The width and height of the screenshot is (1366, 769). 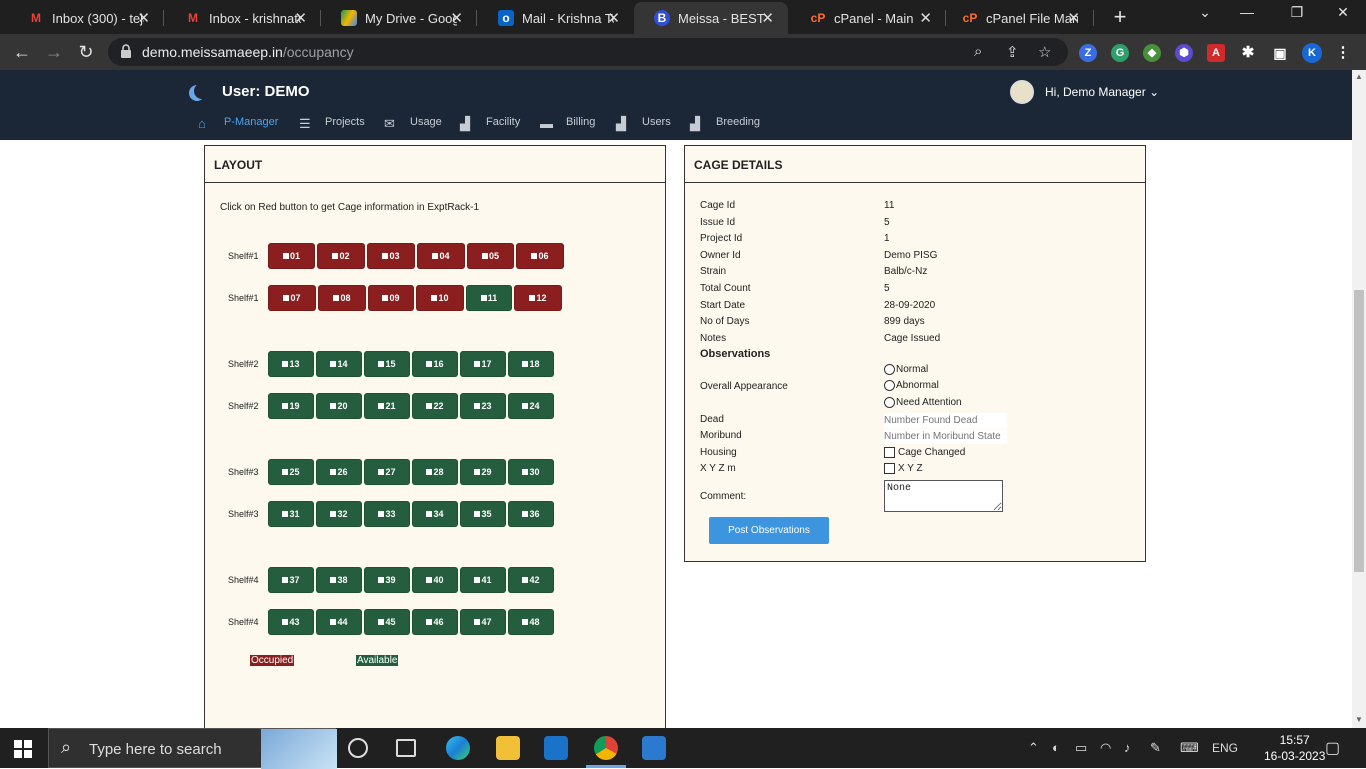 What do you see at coordinates (292, 298) in the screenshot?
I see `cage-button-07: 07` at bounding box center [292, 298].